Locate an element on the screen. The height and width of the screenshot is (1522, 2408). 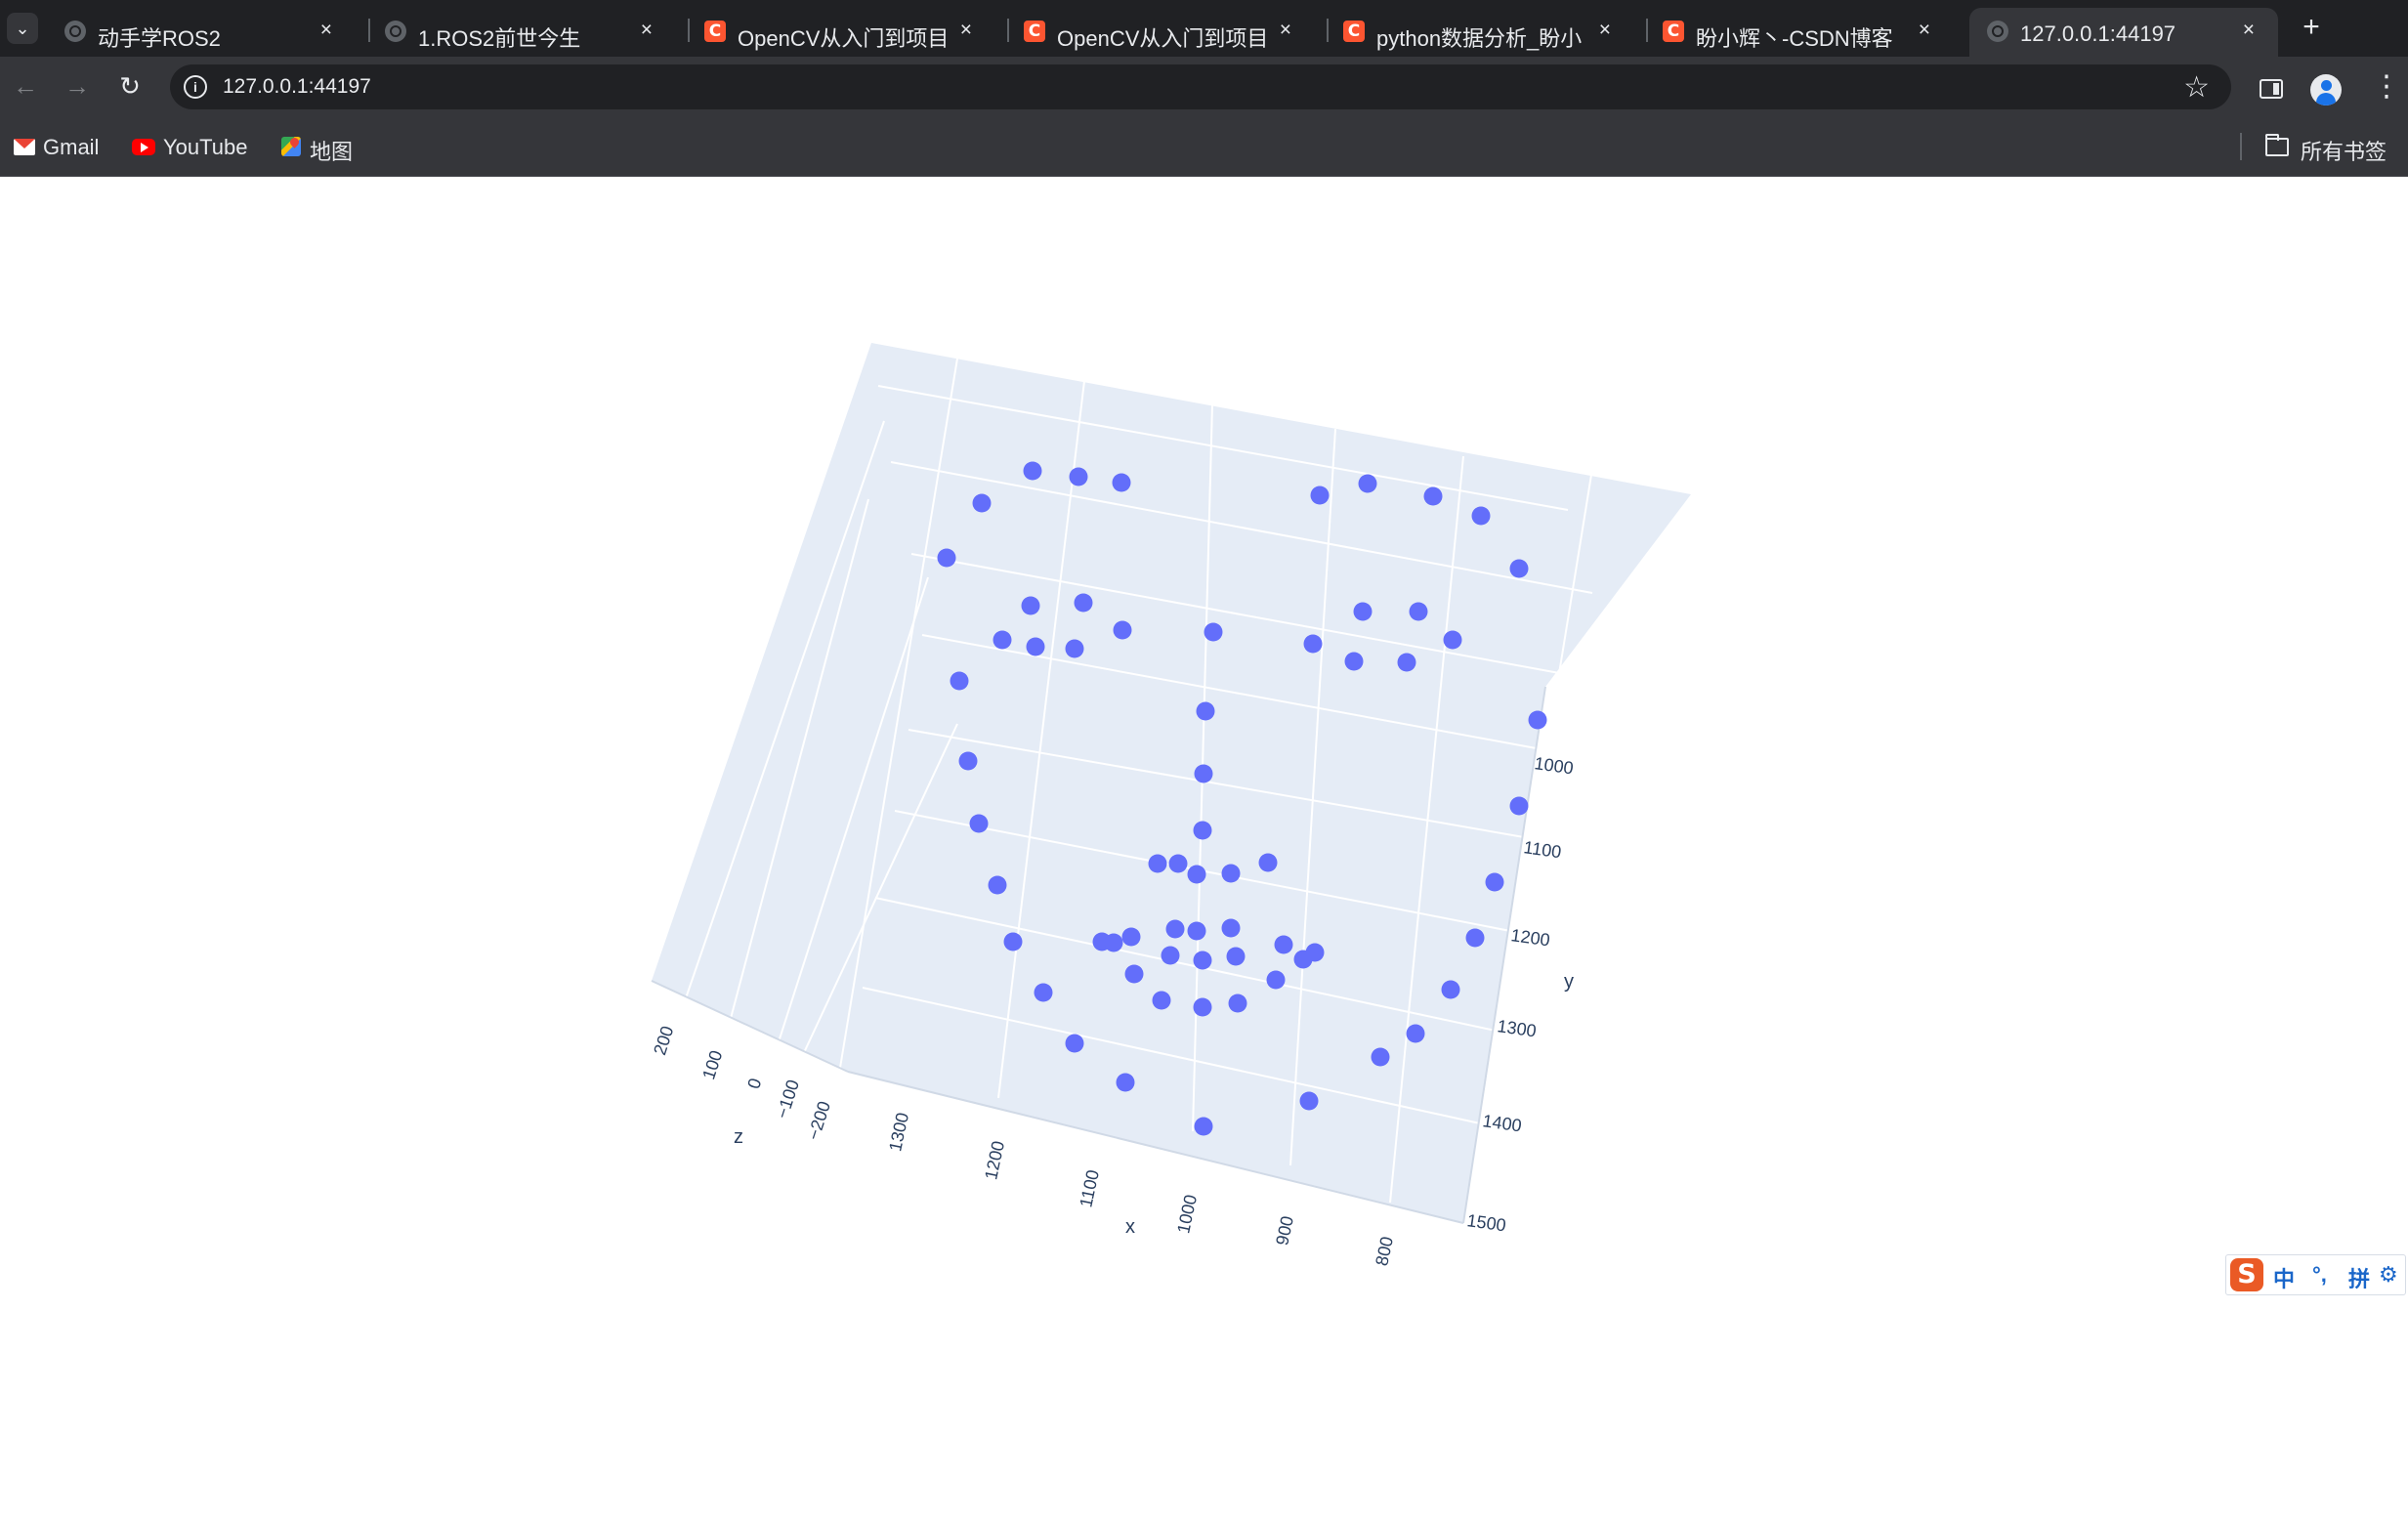
tab-search-button: ⌄ is located at coordinates (22, 29).